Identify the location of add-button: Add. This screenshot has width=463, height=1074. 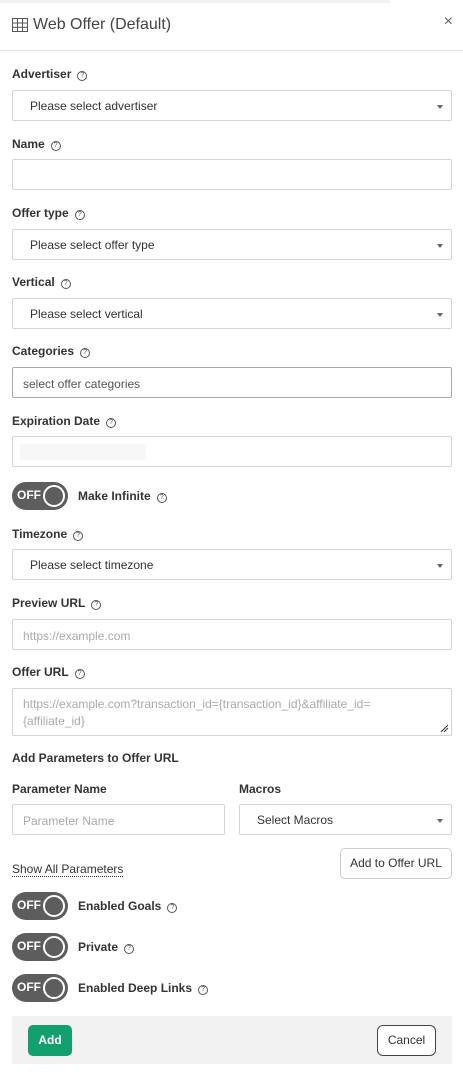
(50, 1040).